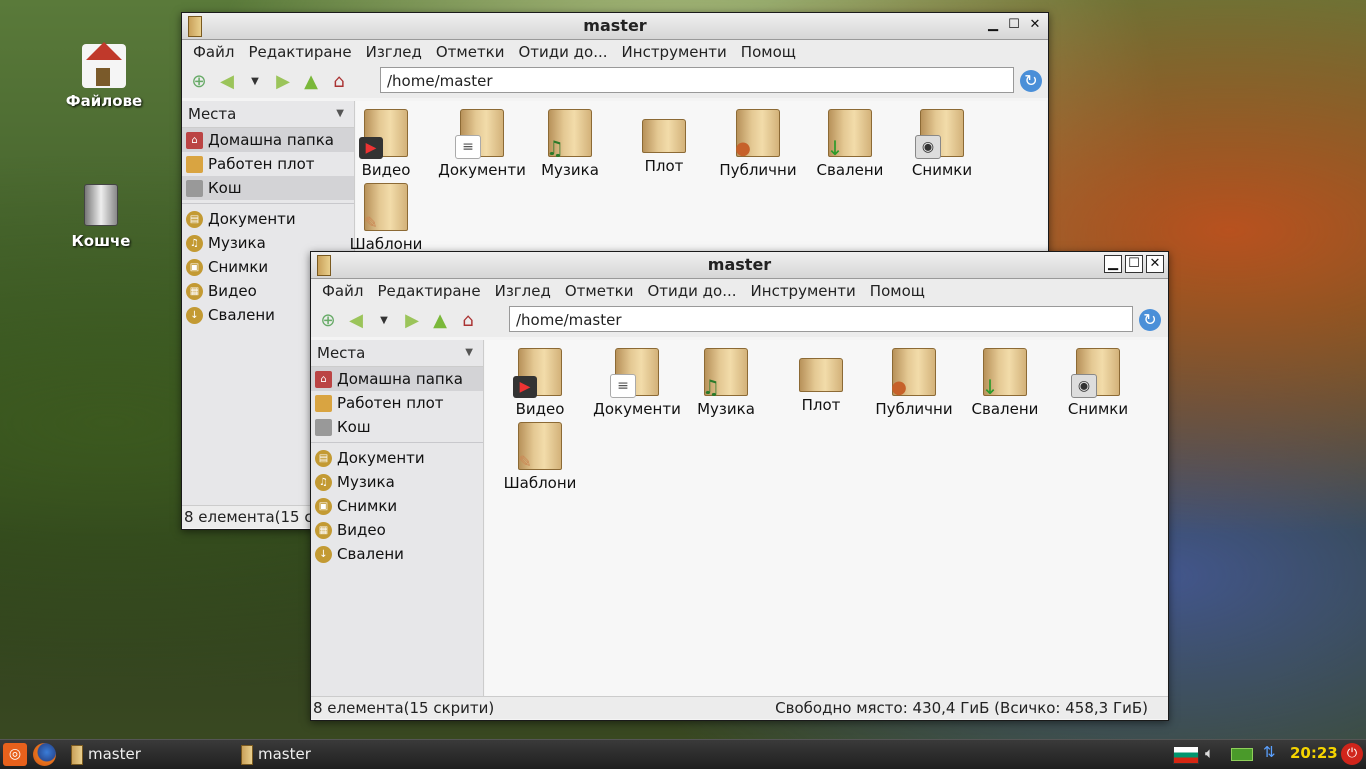 This screenshot has height=769, width=1366. Describe the element at coordinates (15, 754) in the screenshot. I see `start-menu-button: ◎` at that location.